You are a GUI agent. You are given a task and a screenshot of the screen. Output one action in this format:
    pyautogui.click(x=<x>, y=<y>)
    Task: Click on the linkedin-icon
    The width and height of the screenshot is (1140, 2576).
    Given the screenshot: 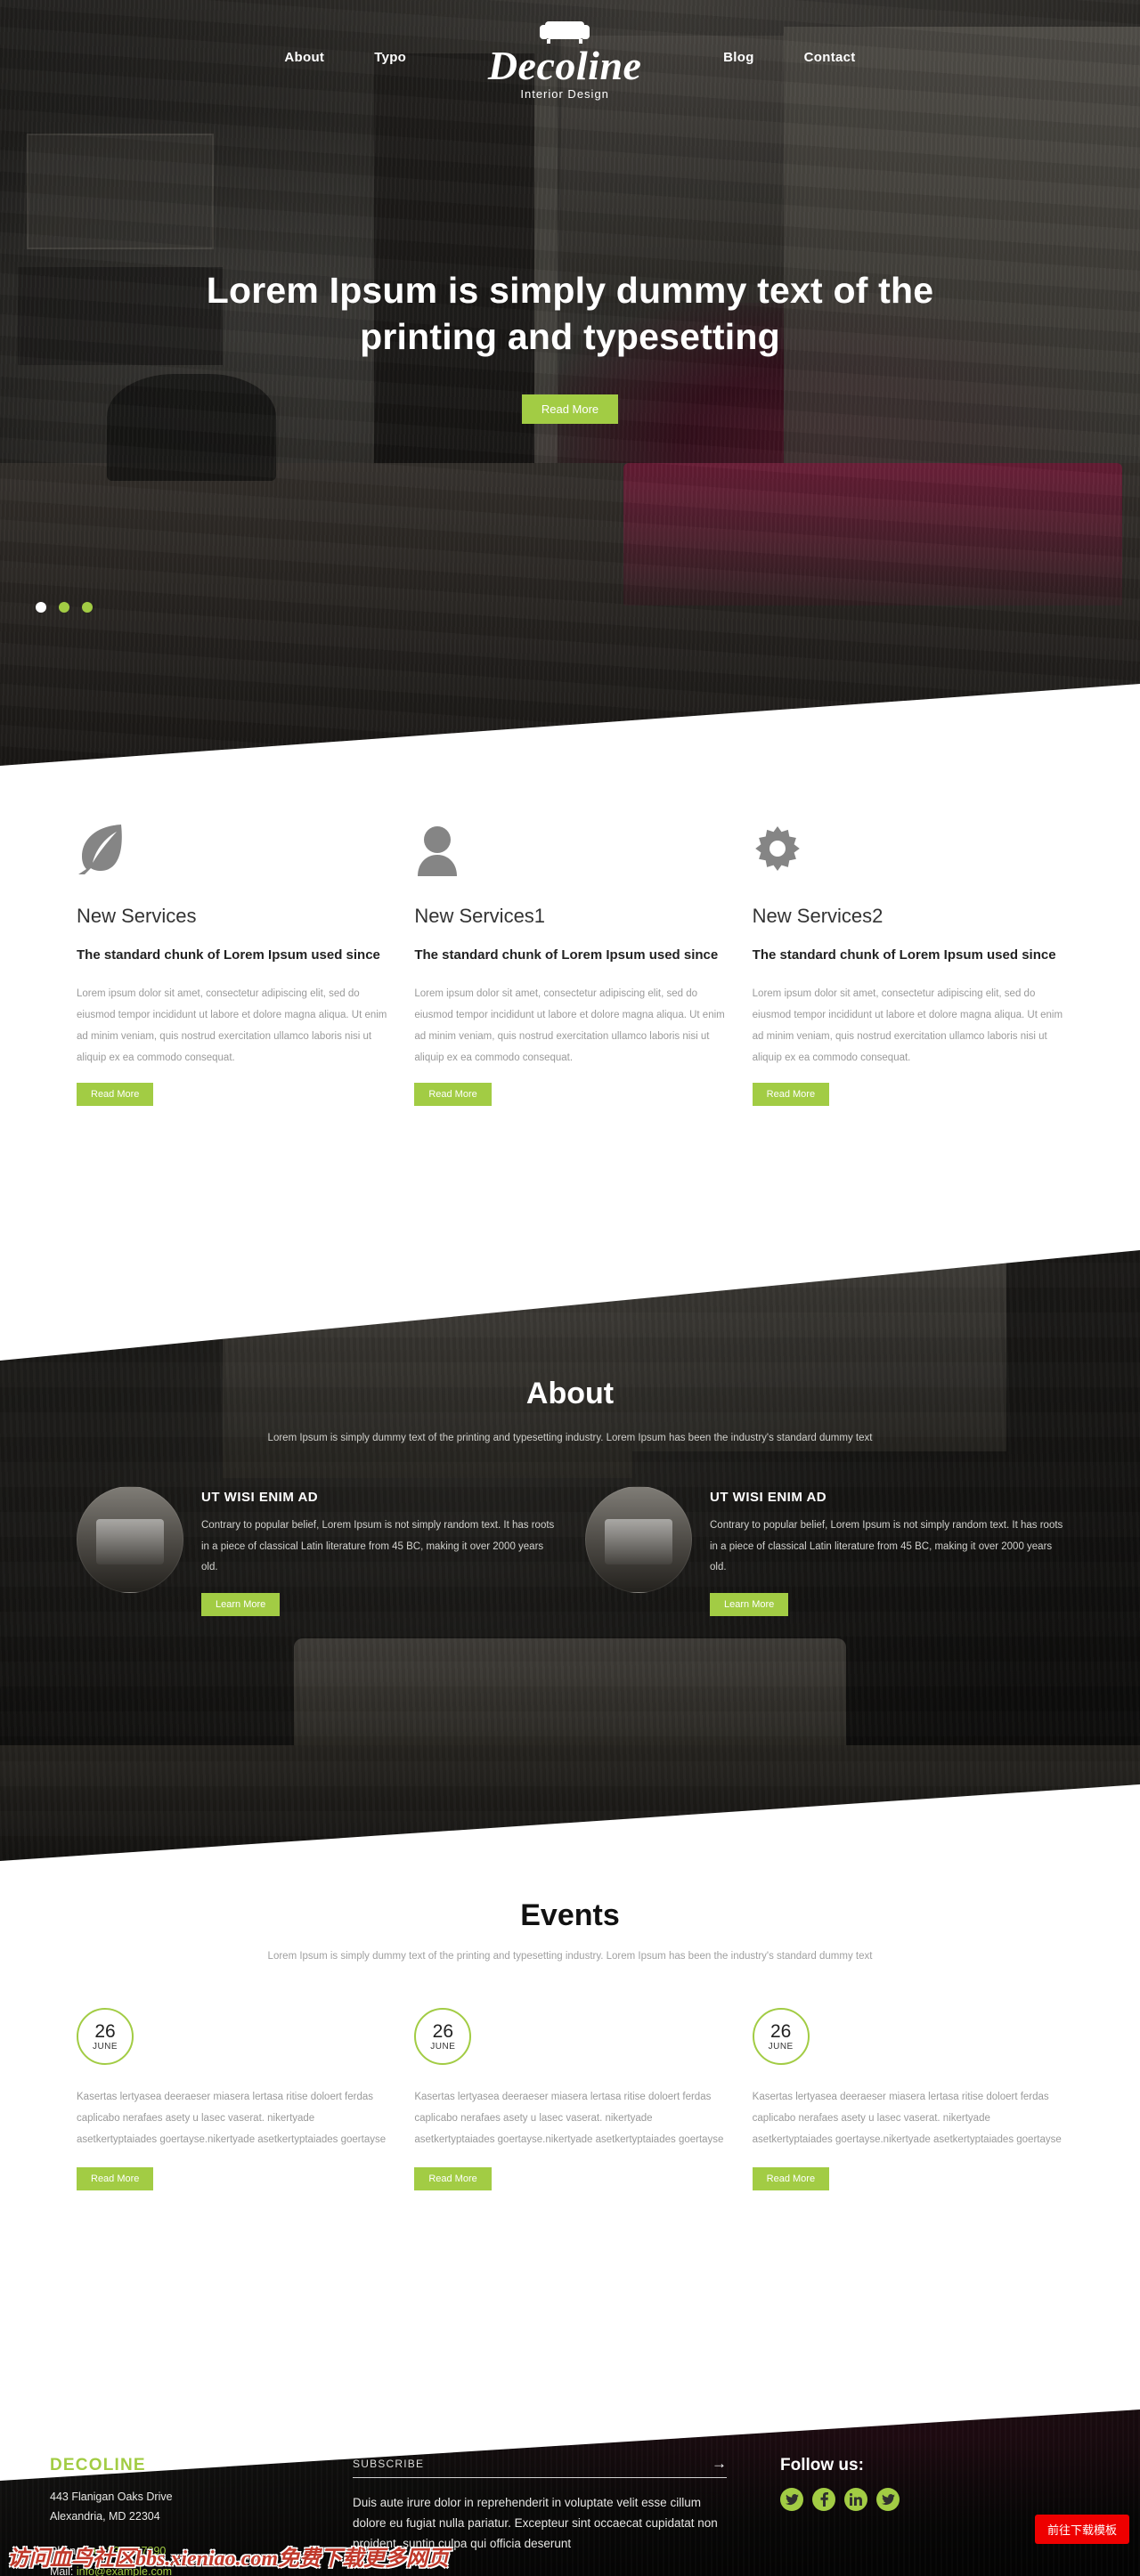 What is the action you would take?
    pyautogui.click(x=855, y=2499)
    